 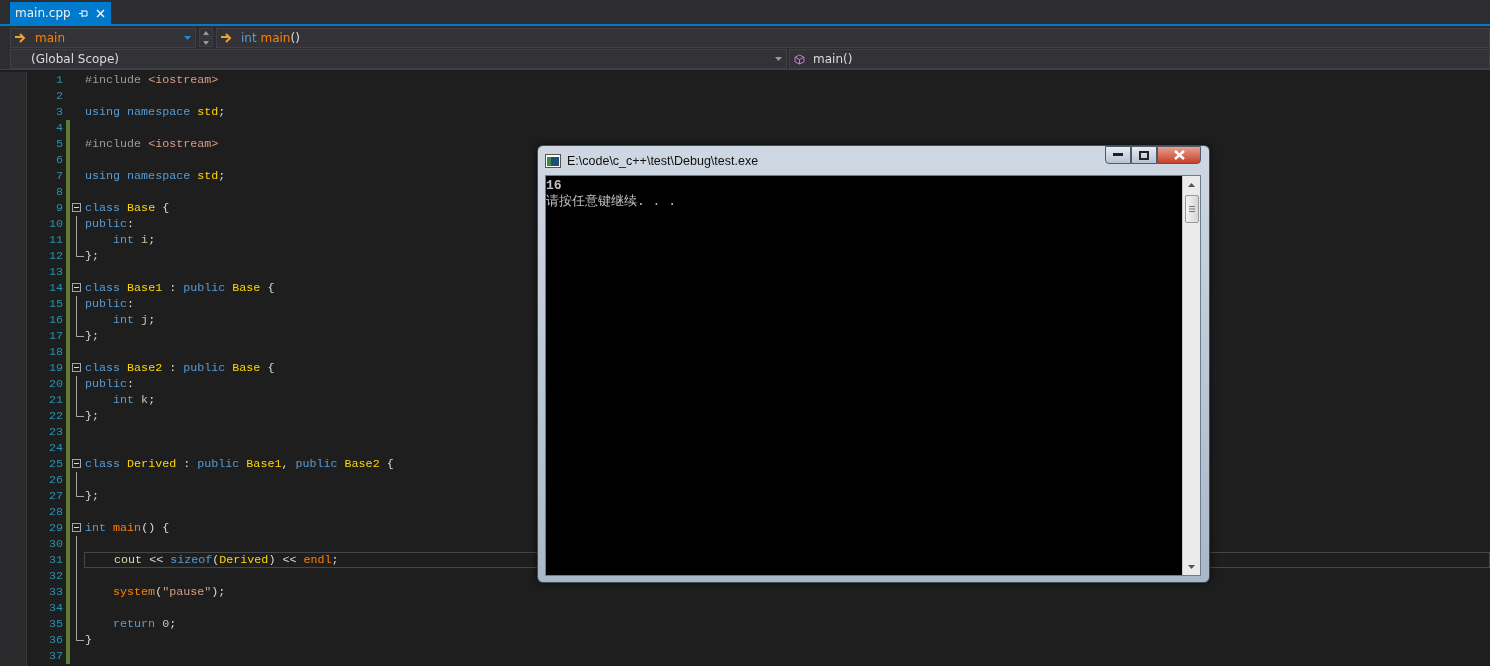 I want to click on line-number: 13, so click(x=55, y=272).